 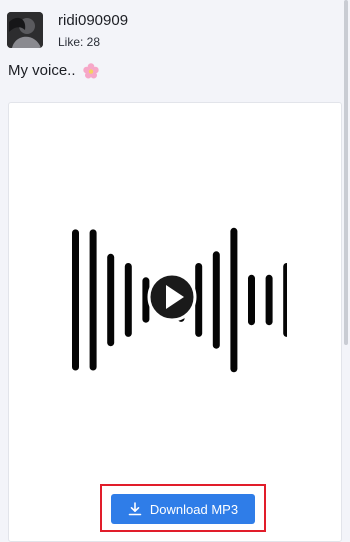 I want to click on scrollbar, so click(x=346, y=269).